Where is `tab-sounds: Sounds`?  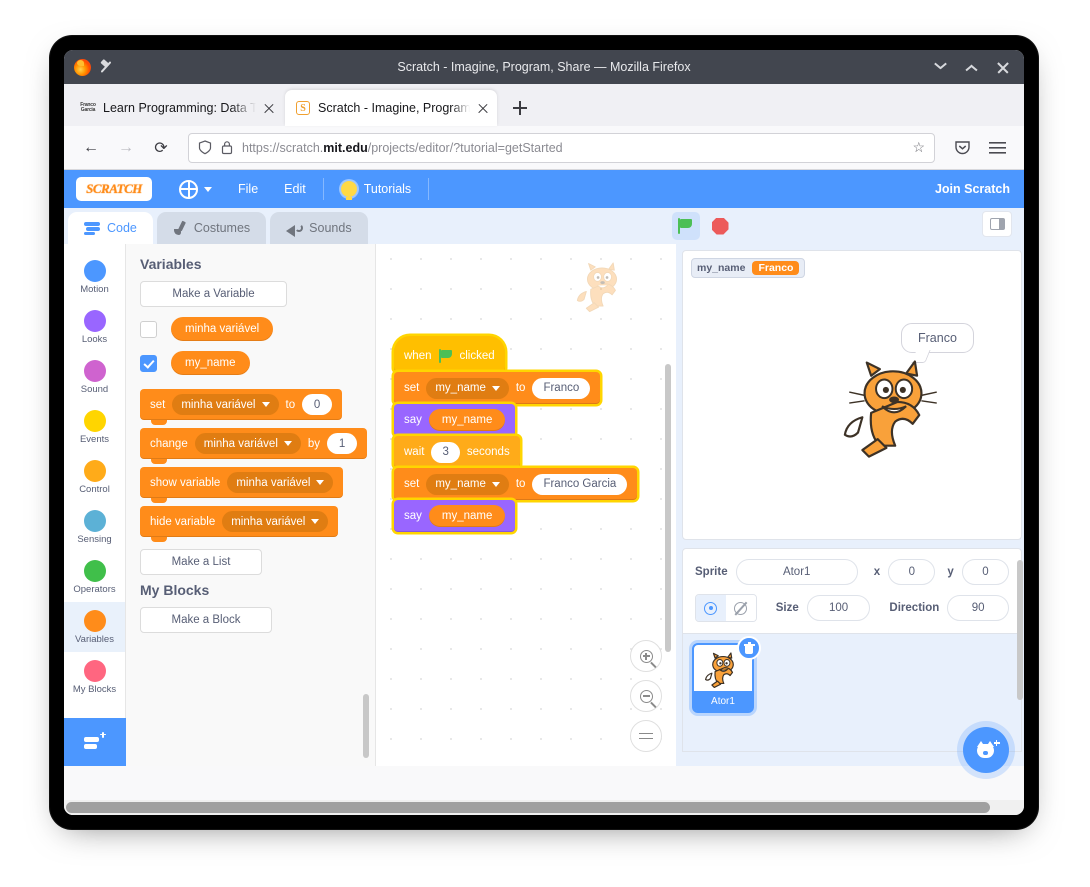
tab-sounds: Sounds is located at coordinates (319, 228).